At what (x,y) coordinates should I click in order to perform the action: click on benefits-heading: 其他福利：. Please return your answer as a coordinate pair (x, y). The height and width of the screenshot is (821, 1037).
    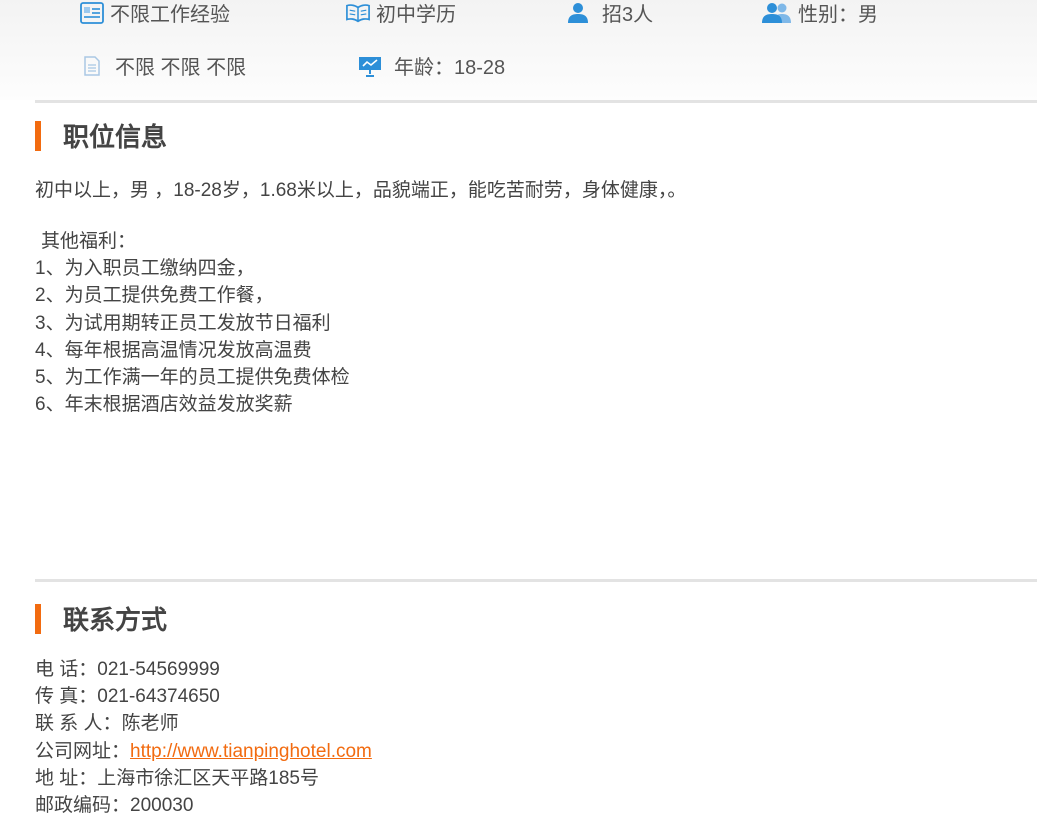
    Looking at the image, I should click on (89, 241).